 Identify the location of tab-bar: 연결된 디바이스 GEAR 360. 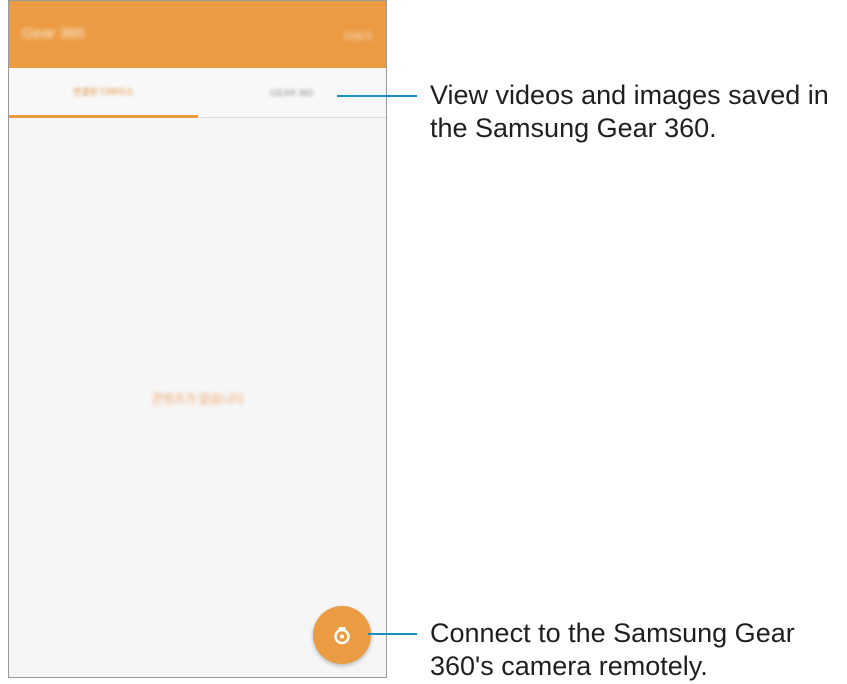
(197, 93).